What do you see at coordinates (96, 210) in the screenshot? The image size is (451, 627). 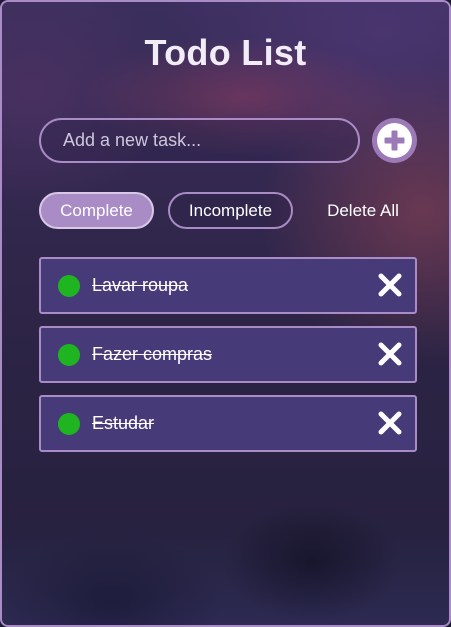 I see `filter-complete-button: Complete` at bounding box center [96, 210].